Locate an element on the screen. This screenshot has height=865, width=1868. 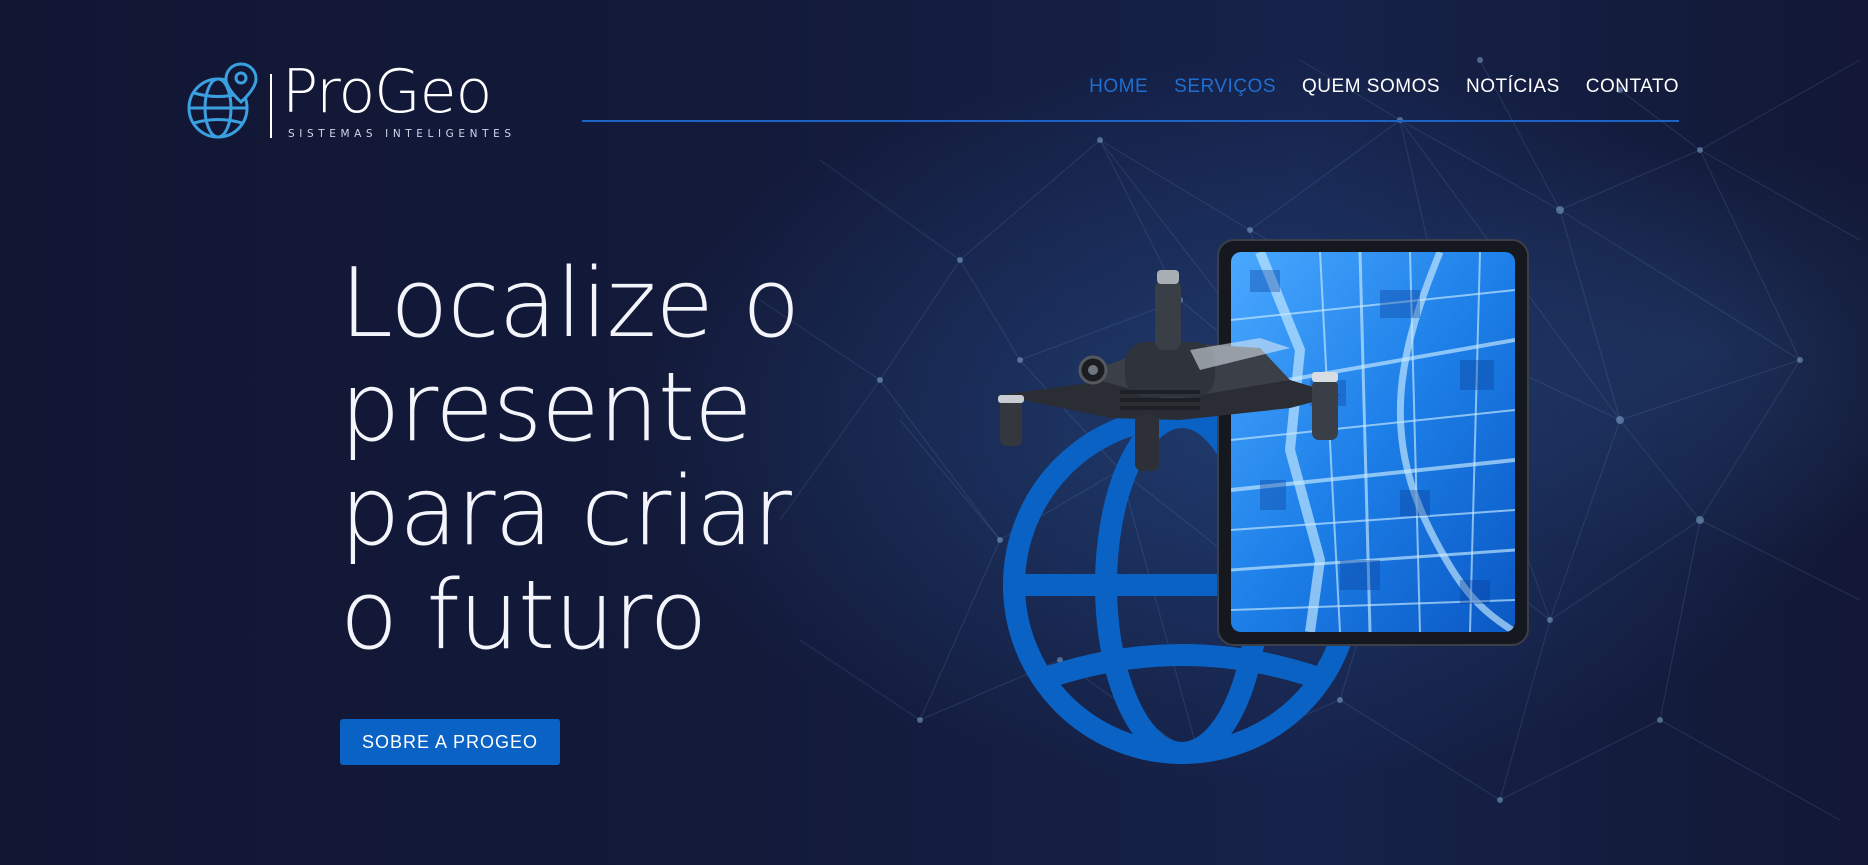
nav-home: HOME is located at coordinates (1118, 87).